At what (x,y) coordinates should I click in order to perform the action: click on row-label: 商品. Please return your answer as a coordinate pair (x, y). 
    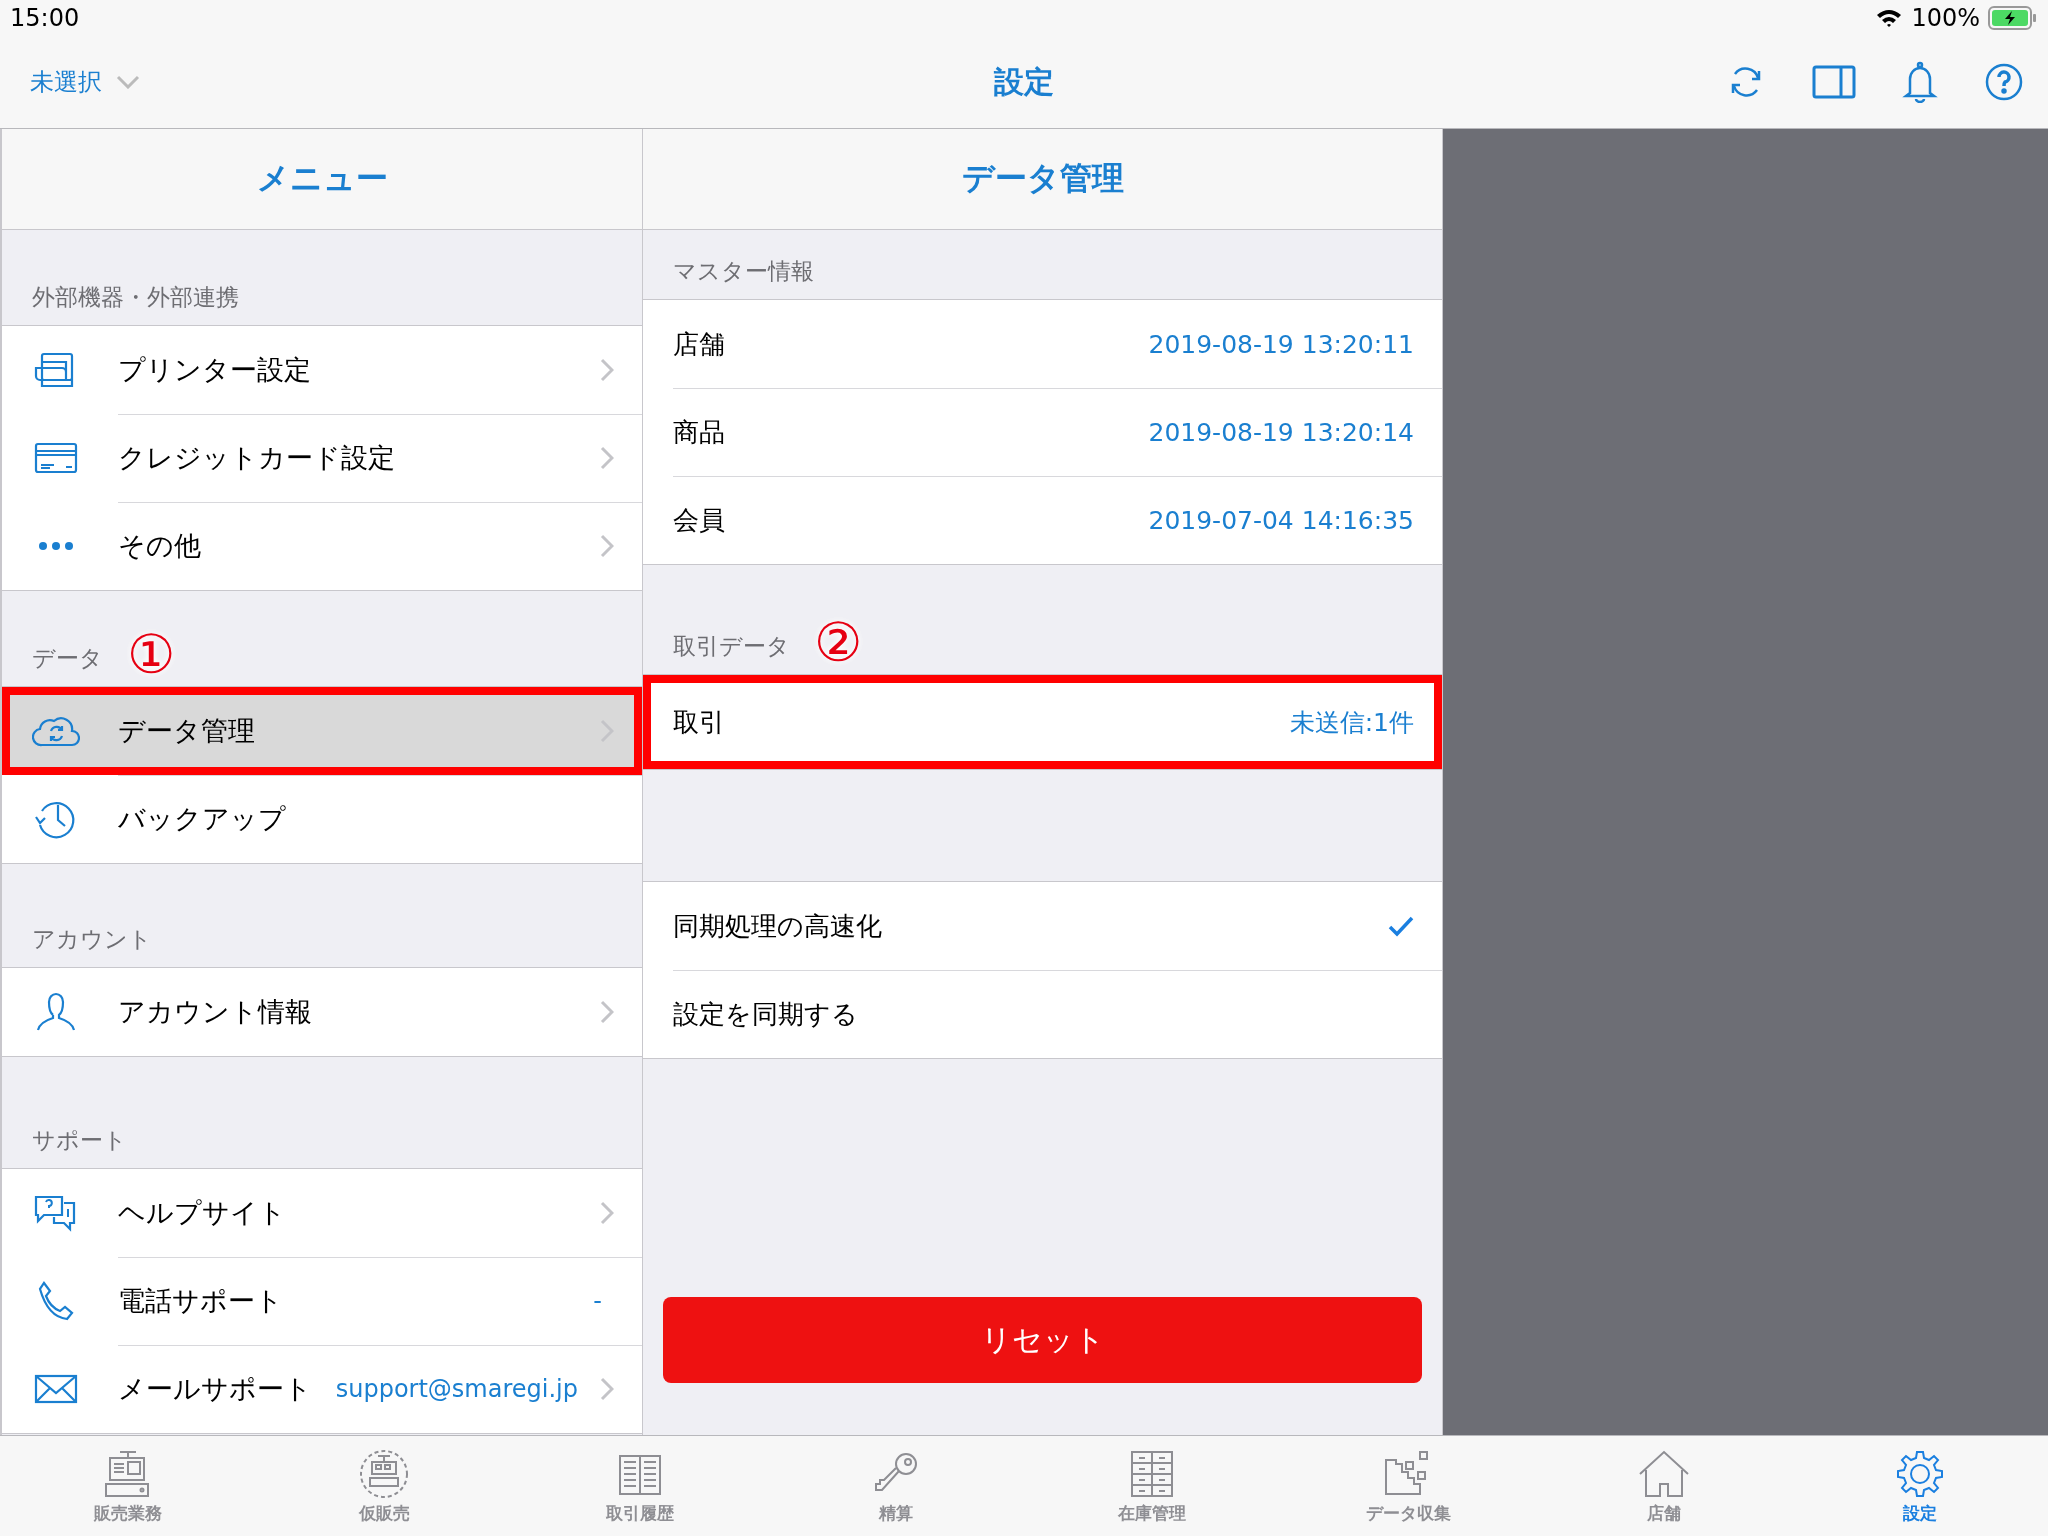
    Looking at the image, I should click on (699, 432).